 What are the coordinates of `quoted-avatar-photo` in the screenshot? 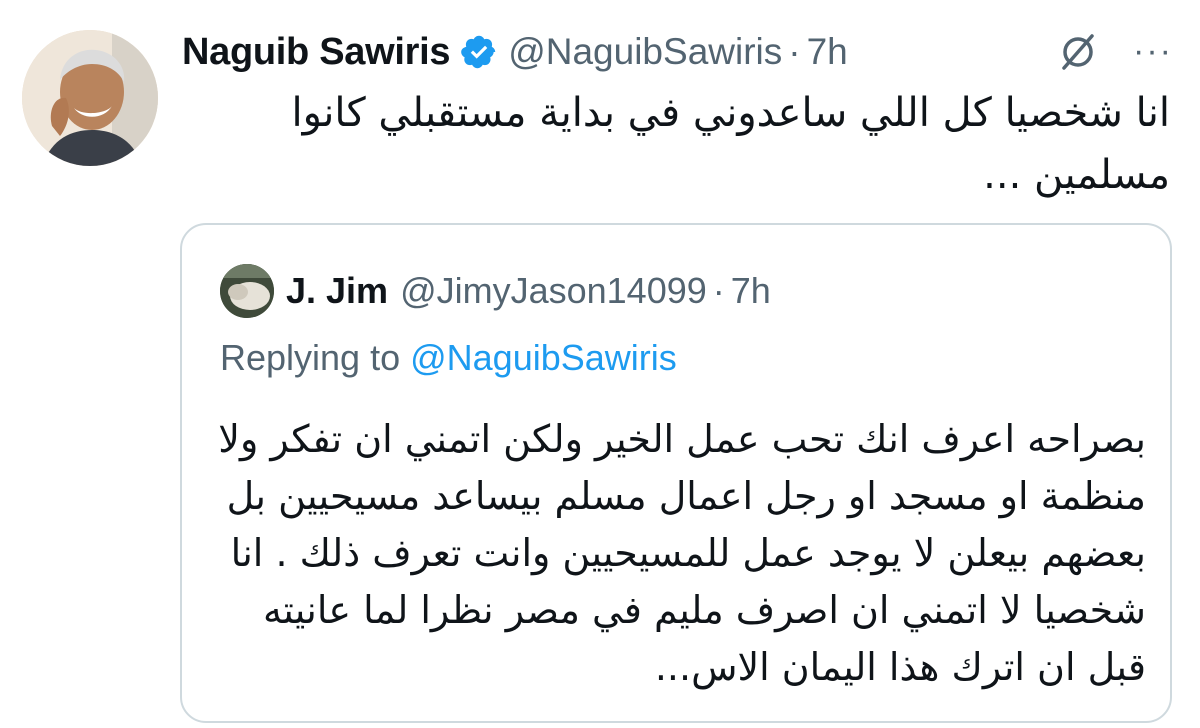 It's located at (247, 291).